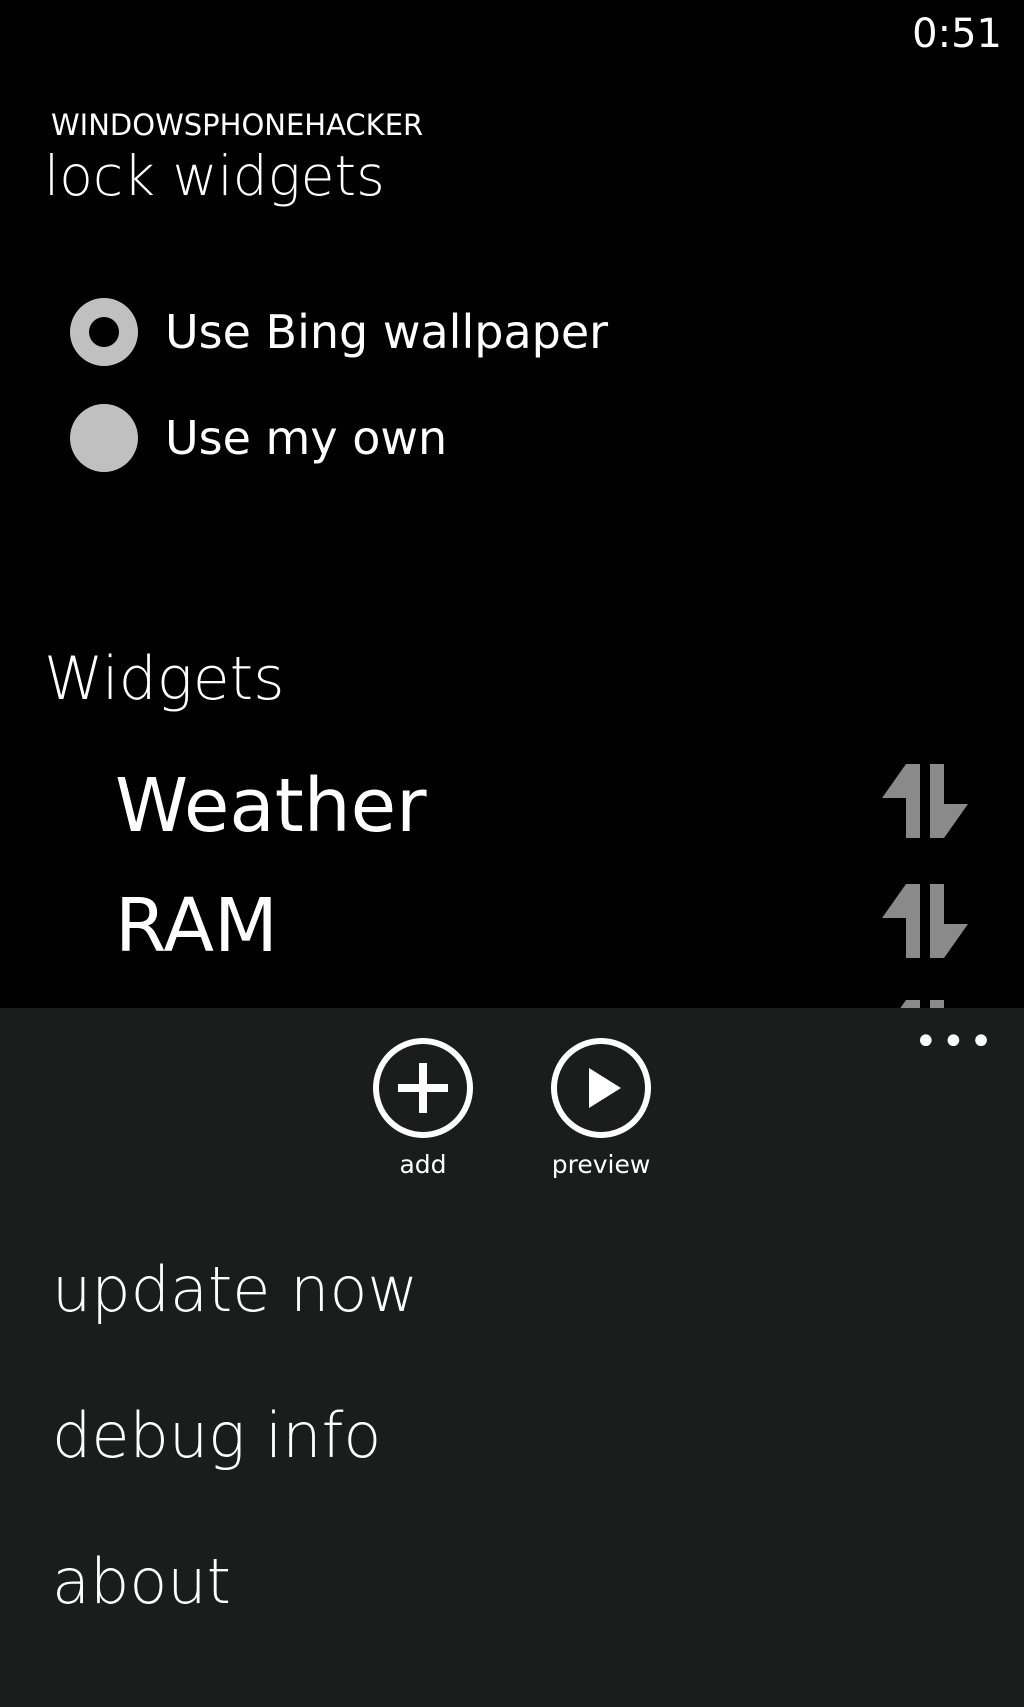 Image resolution: width=1024 pixels, height=1707 pixels. I want to click on page-title: lock widgets, so click(214, 176).